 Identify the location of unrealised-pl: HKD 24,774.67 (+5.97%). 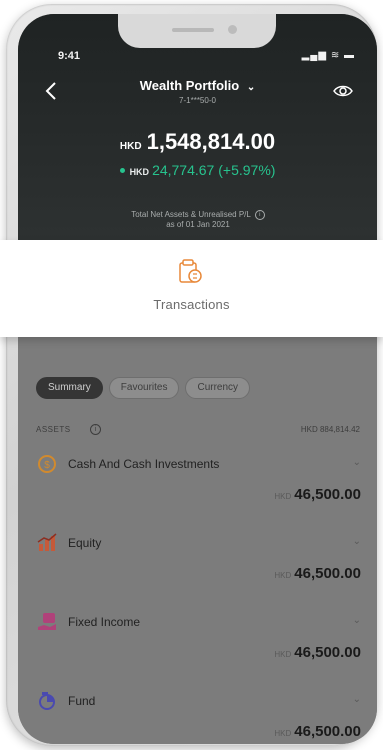
(197, 171).